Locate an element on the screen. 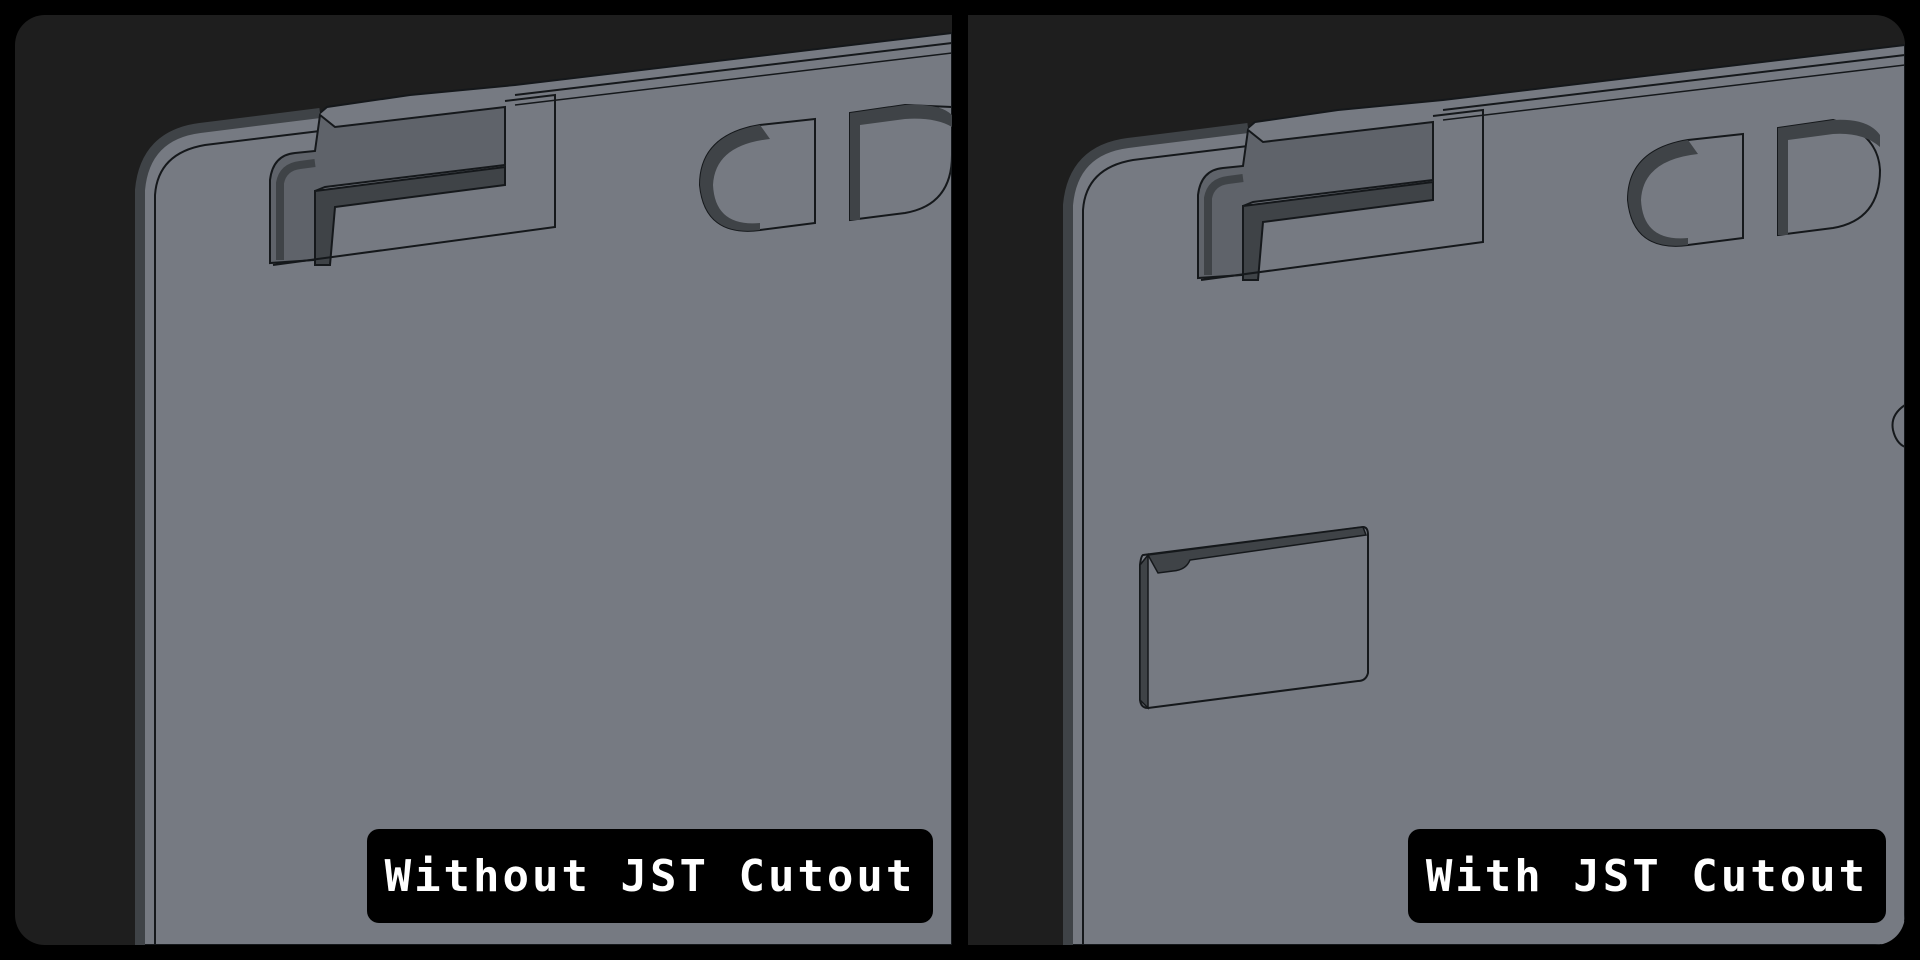 Image resolution: width=1920 pixels, height=960 pixels. caption-label: With JST Cutout is located at coordinates (1647, 876).